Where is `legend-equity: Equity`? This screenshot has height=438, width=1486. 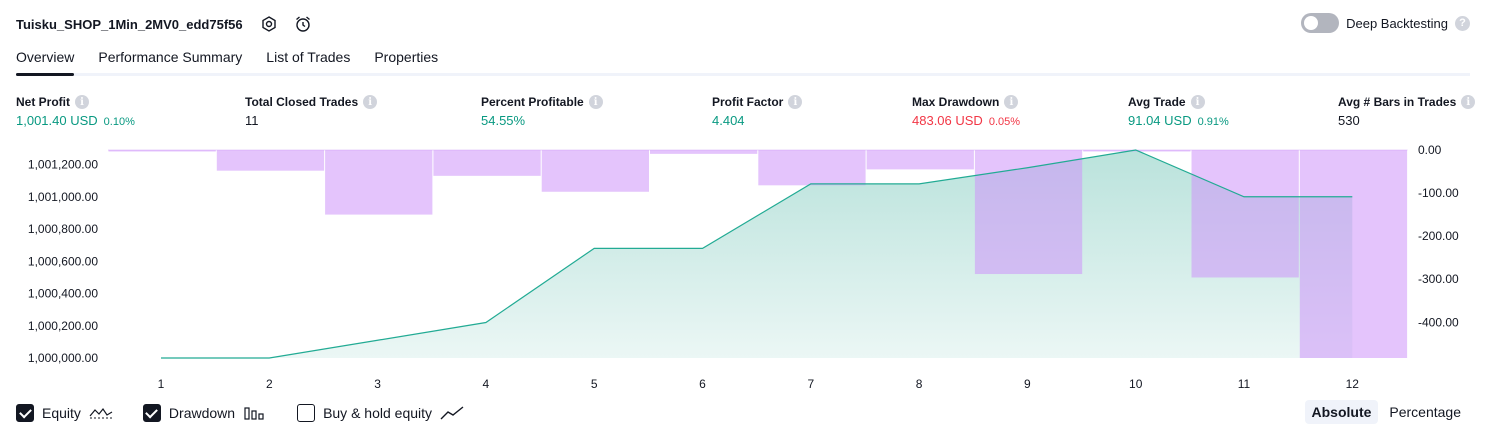 legend-equity: Equity is located at coordinates (64, 413).